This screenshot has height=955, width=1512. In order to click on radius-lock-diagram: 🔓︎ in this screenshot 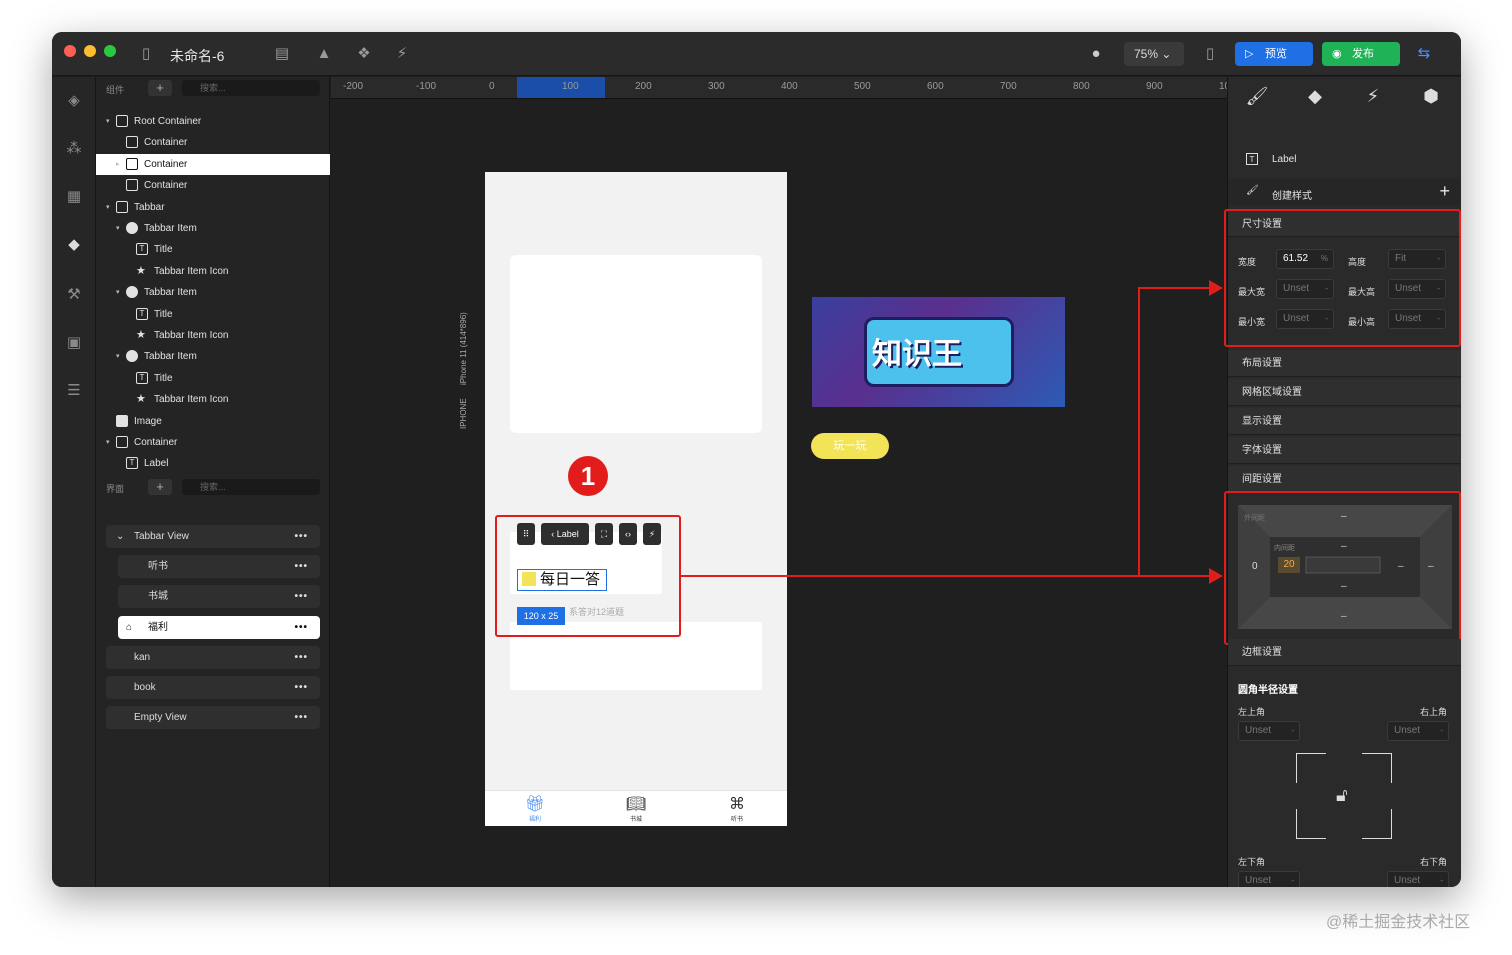, I will do `click(1344, 796)`.